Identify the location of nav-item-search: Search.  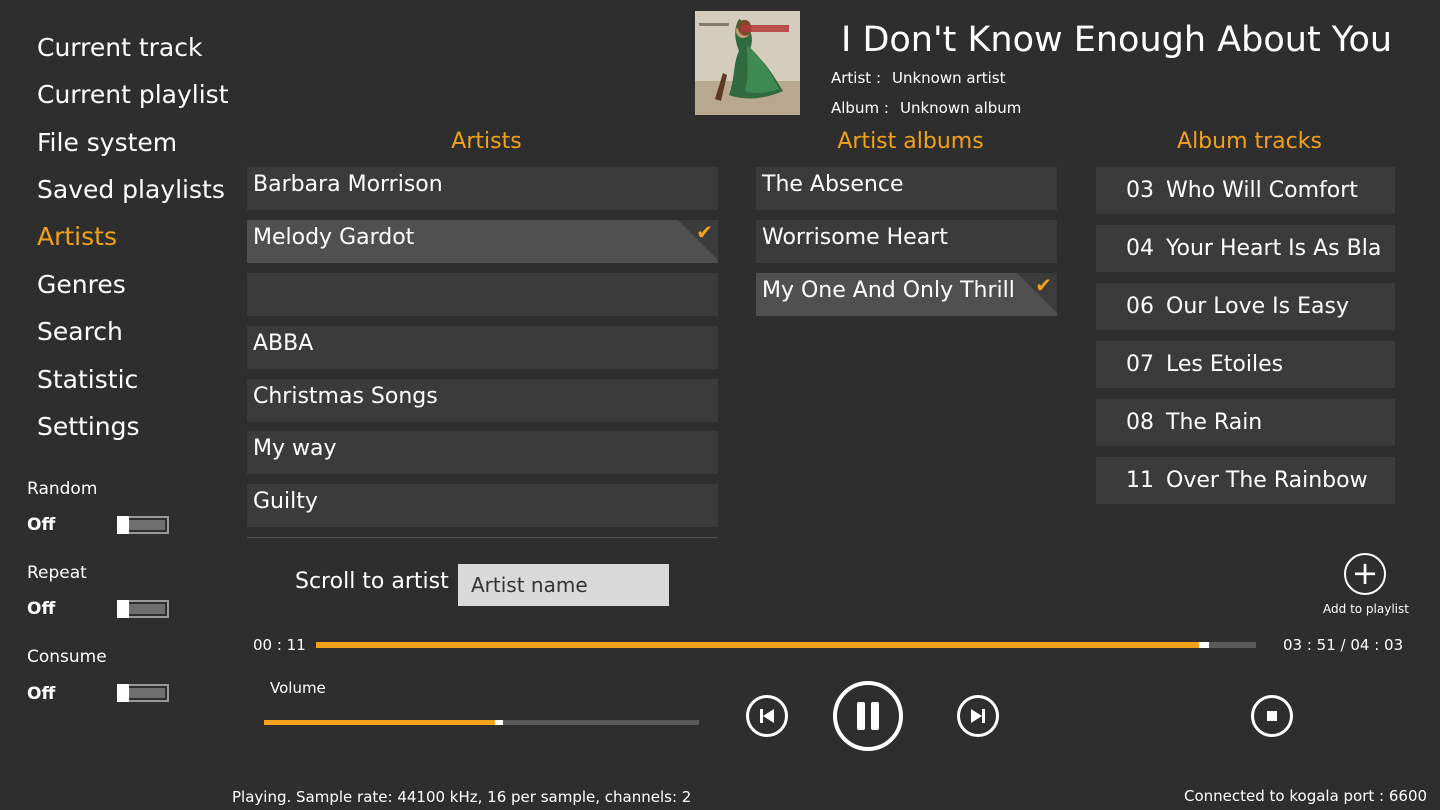
(80, 332).